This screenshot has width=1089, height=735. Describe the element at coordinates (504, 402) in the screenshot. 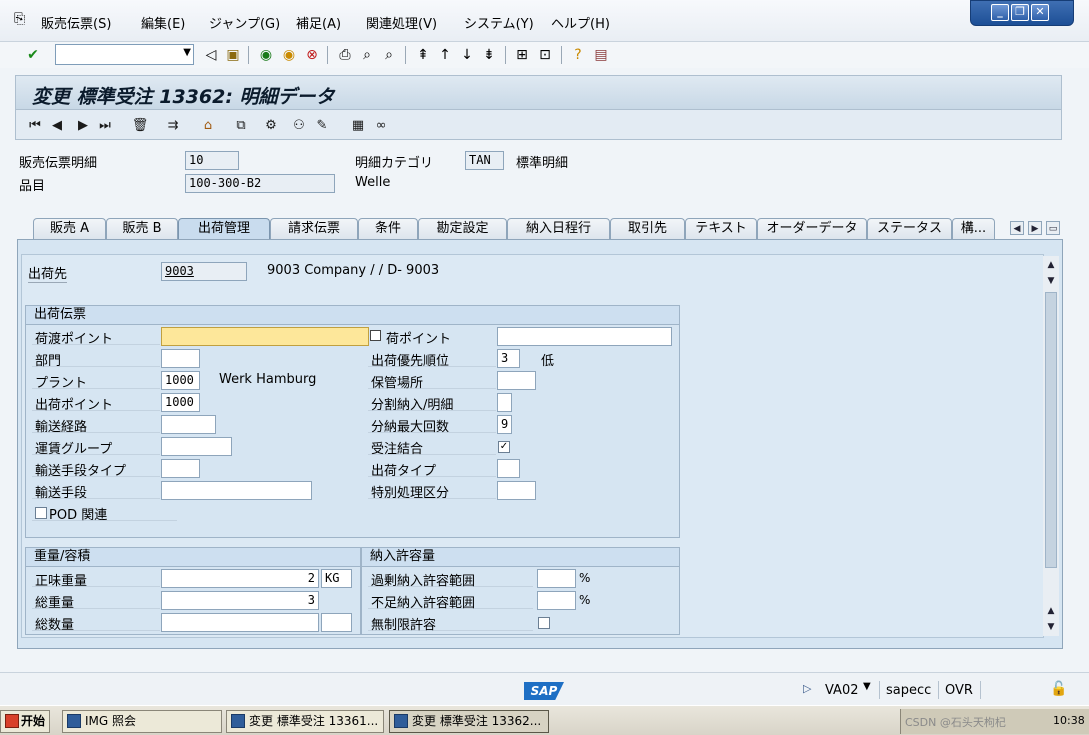

I see `partial-delivery-field` at that location.